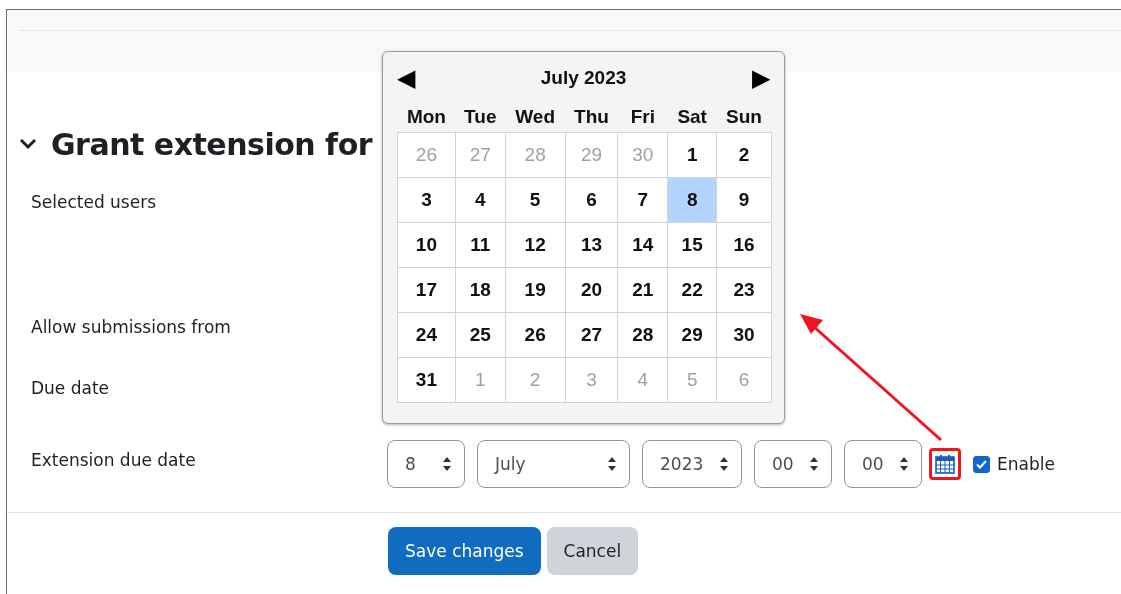  What do you see at coordinates (535, 290) in the screenshot?
I see `day-cell: 19` at bounding box center [535, 290].